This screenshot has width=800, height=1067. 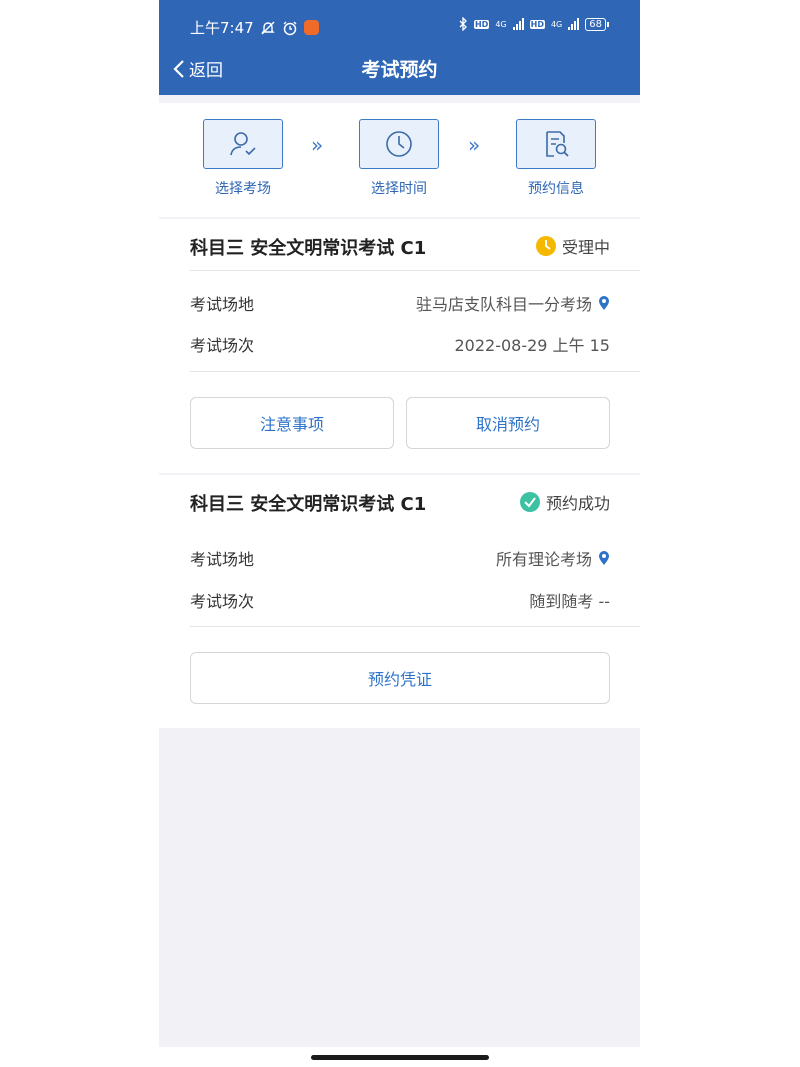 I want to click on status-bar-right: HD 4G HD 4G 68, so click(x=533, y=24).